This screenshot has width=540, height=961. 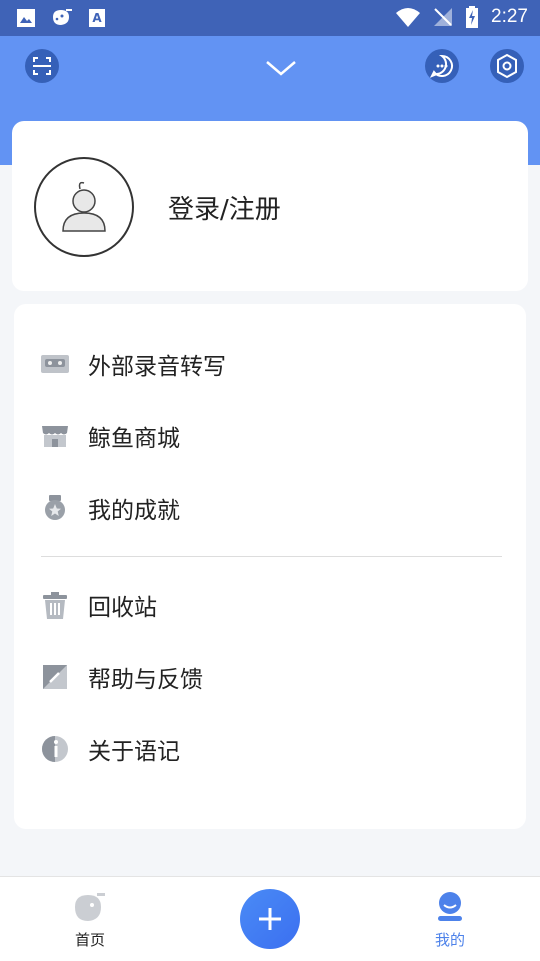 I want to click on bottom-nav: 首页 我的, so click(x=270, y=918).